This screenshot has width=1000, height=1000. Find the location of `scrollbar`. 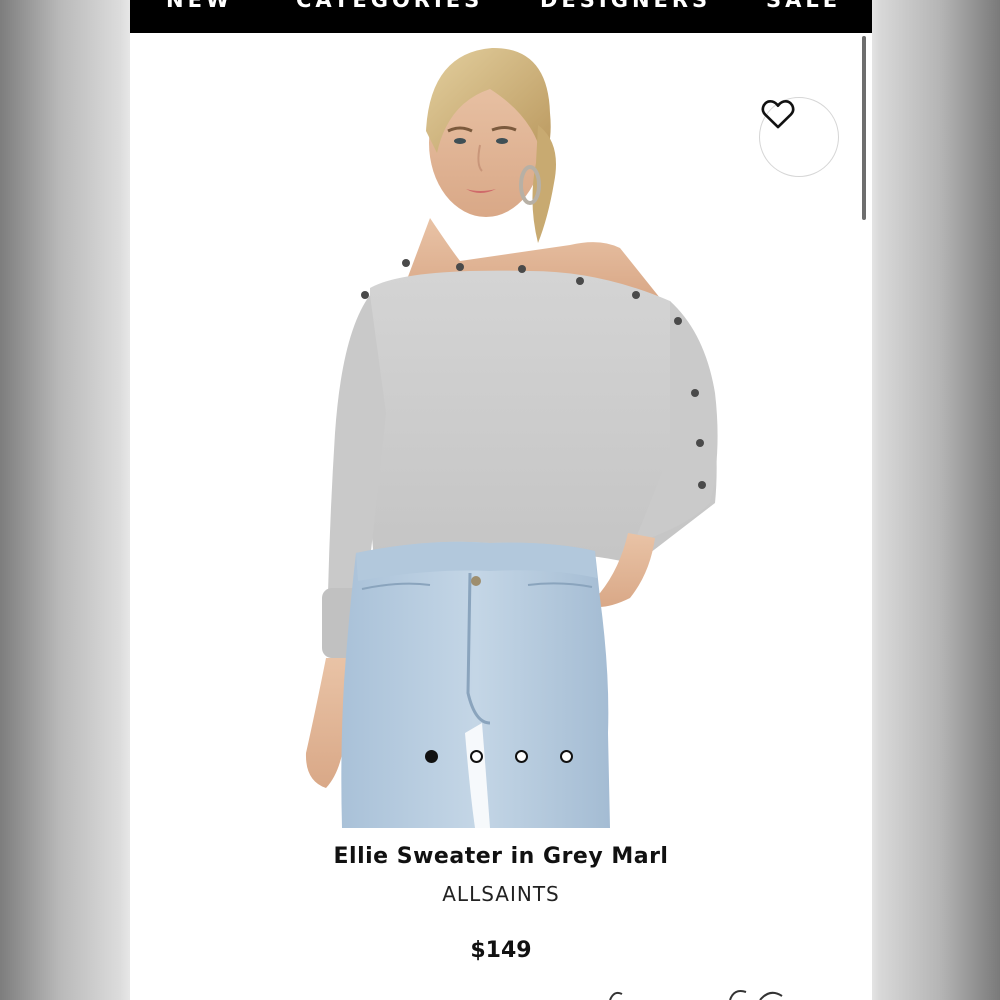

scrollbar is located at coordinates (864, 128).